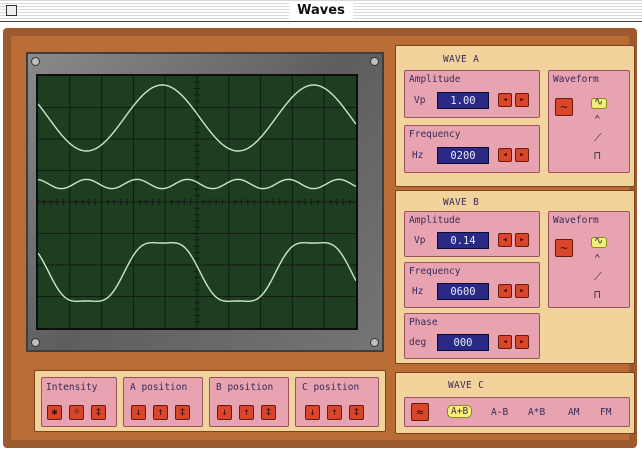 The height and width of the screenshot is (453, 642). I want to click on b-position-label: B position, so click(245, 387).